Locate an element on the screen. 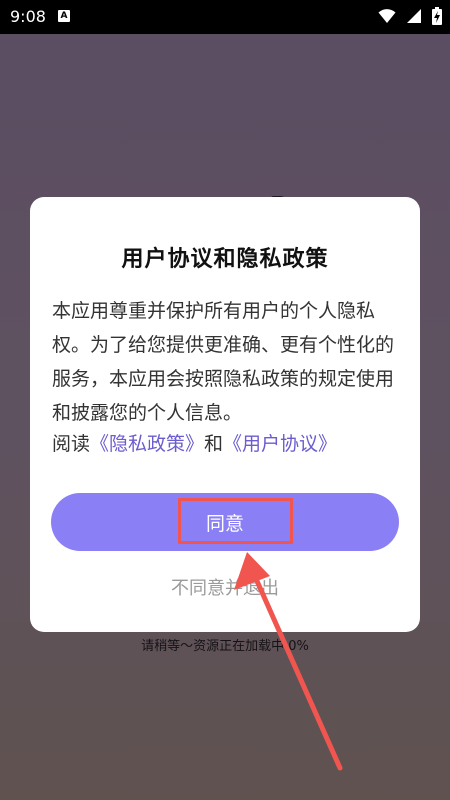 This screenshot has height=800, width=450. disagree-exit-button: 不同意并退出 is located at coordinates (225, 587).